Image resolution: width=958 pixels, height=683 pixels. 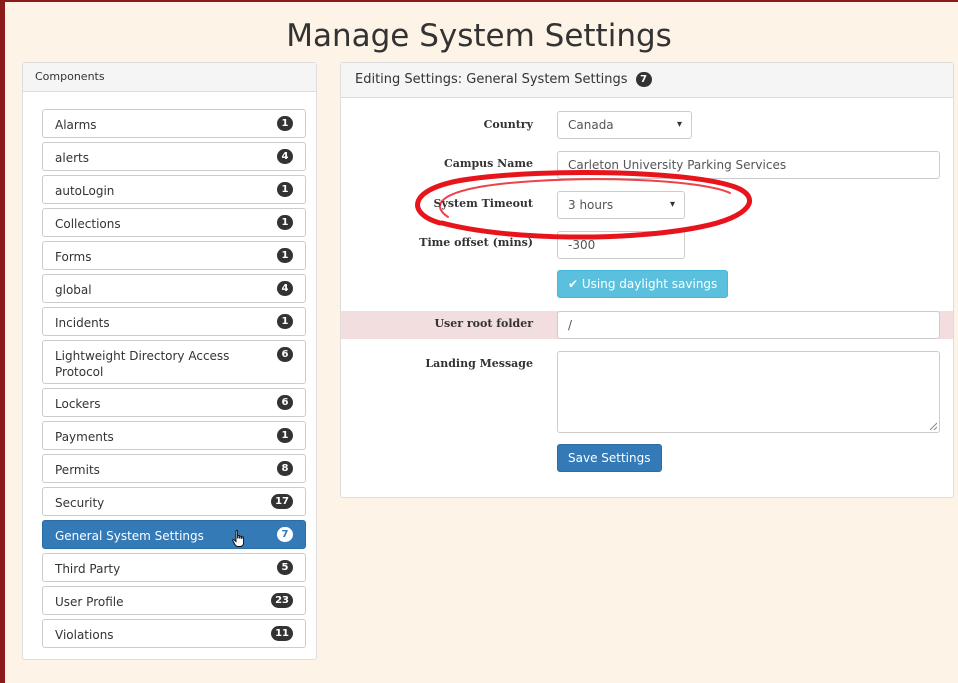 I want to click on component-label: global, so click(x=73, y=290).